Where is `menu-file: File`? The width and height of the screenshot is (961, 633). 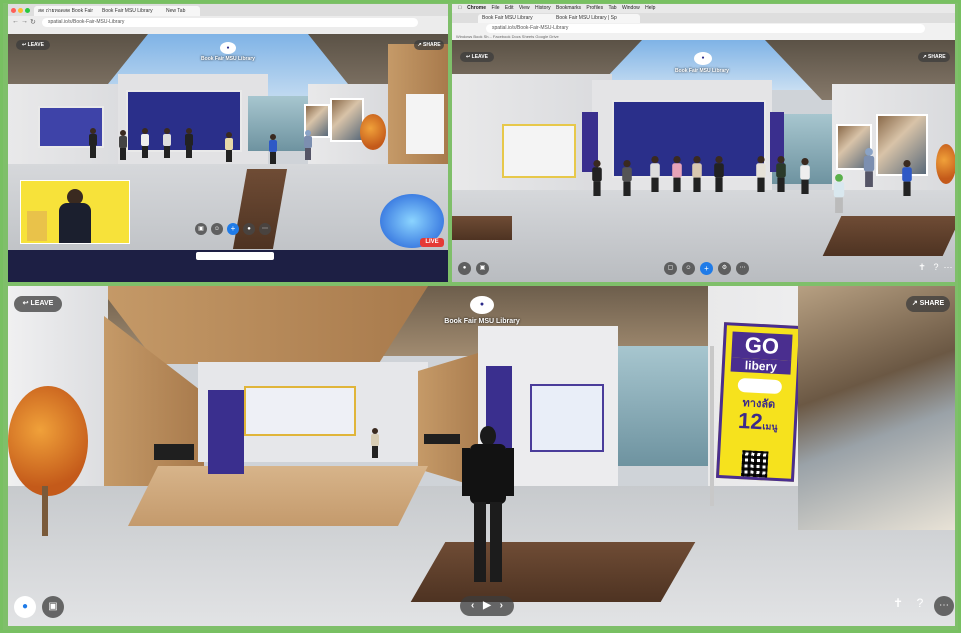
menu-file: File is located at coordinates (495, 8).